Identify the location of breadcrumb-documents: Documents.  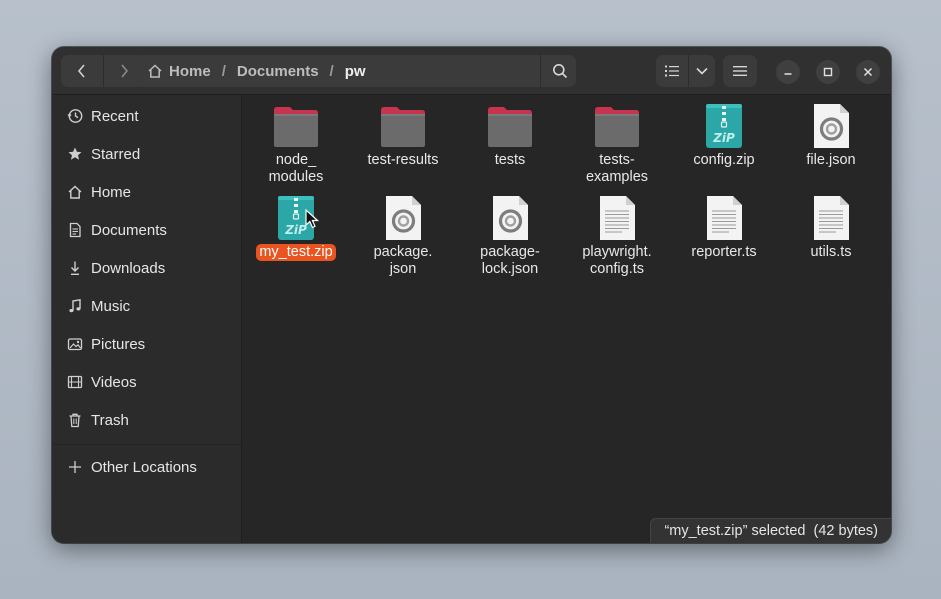
(278, 71).